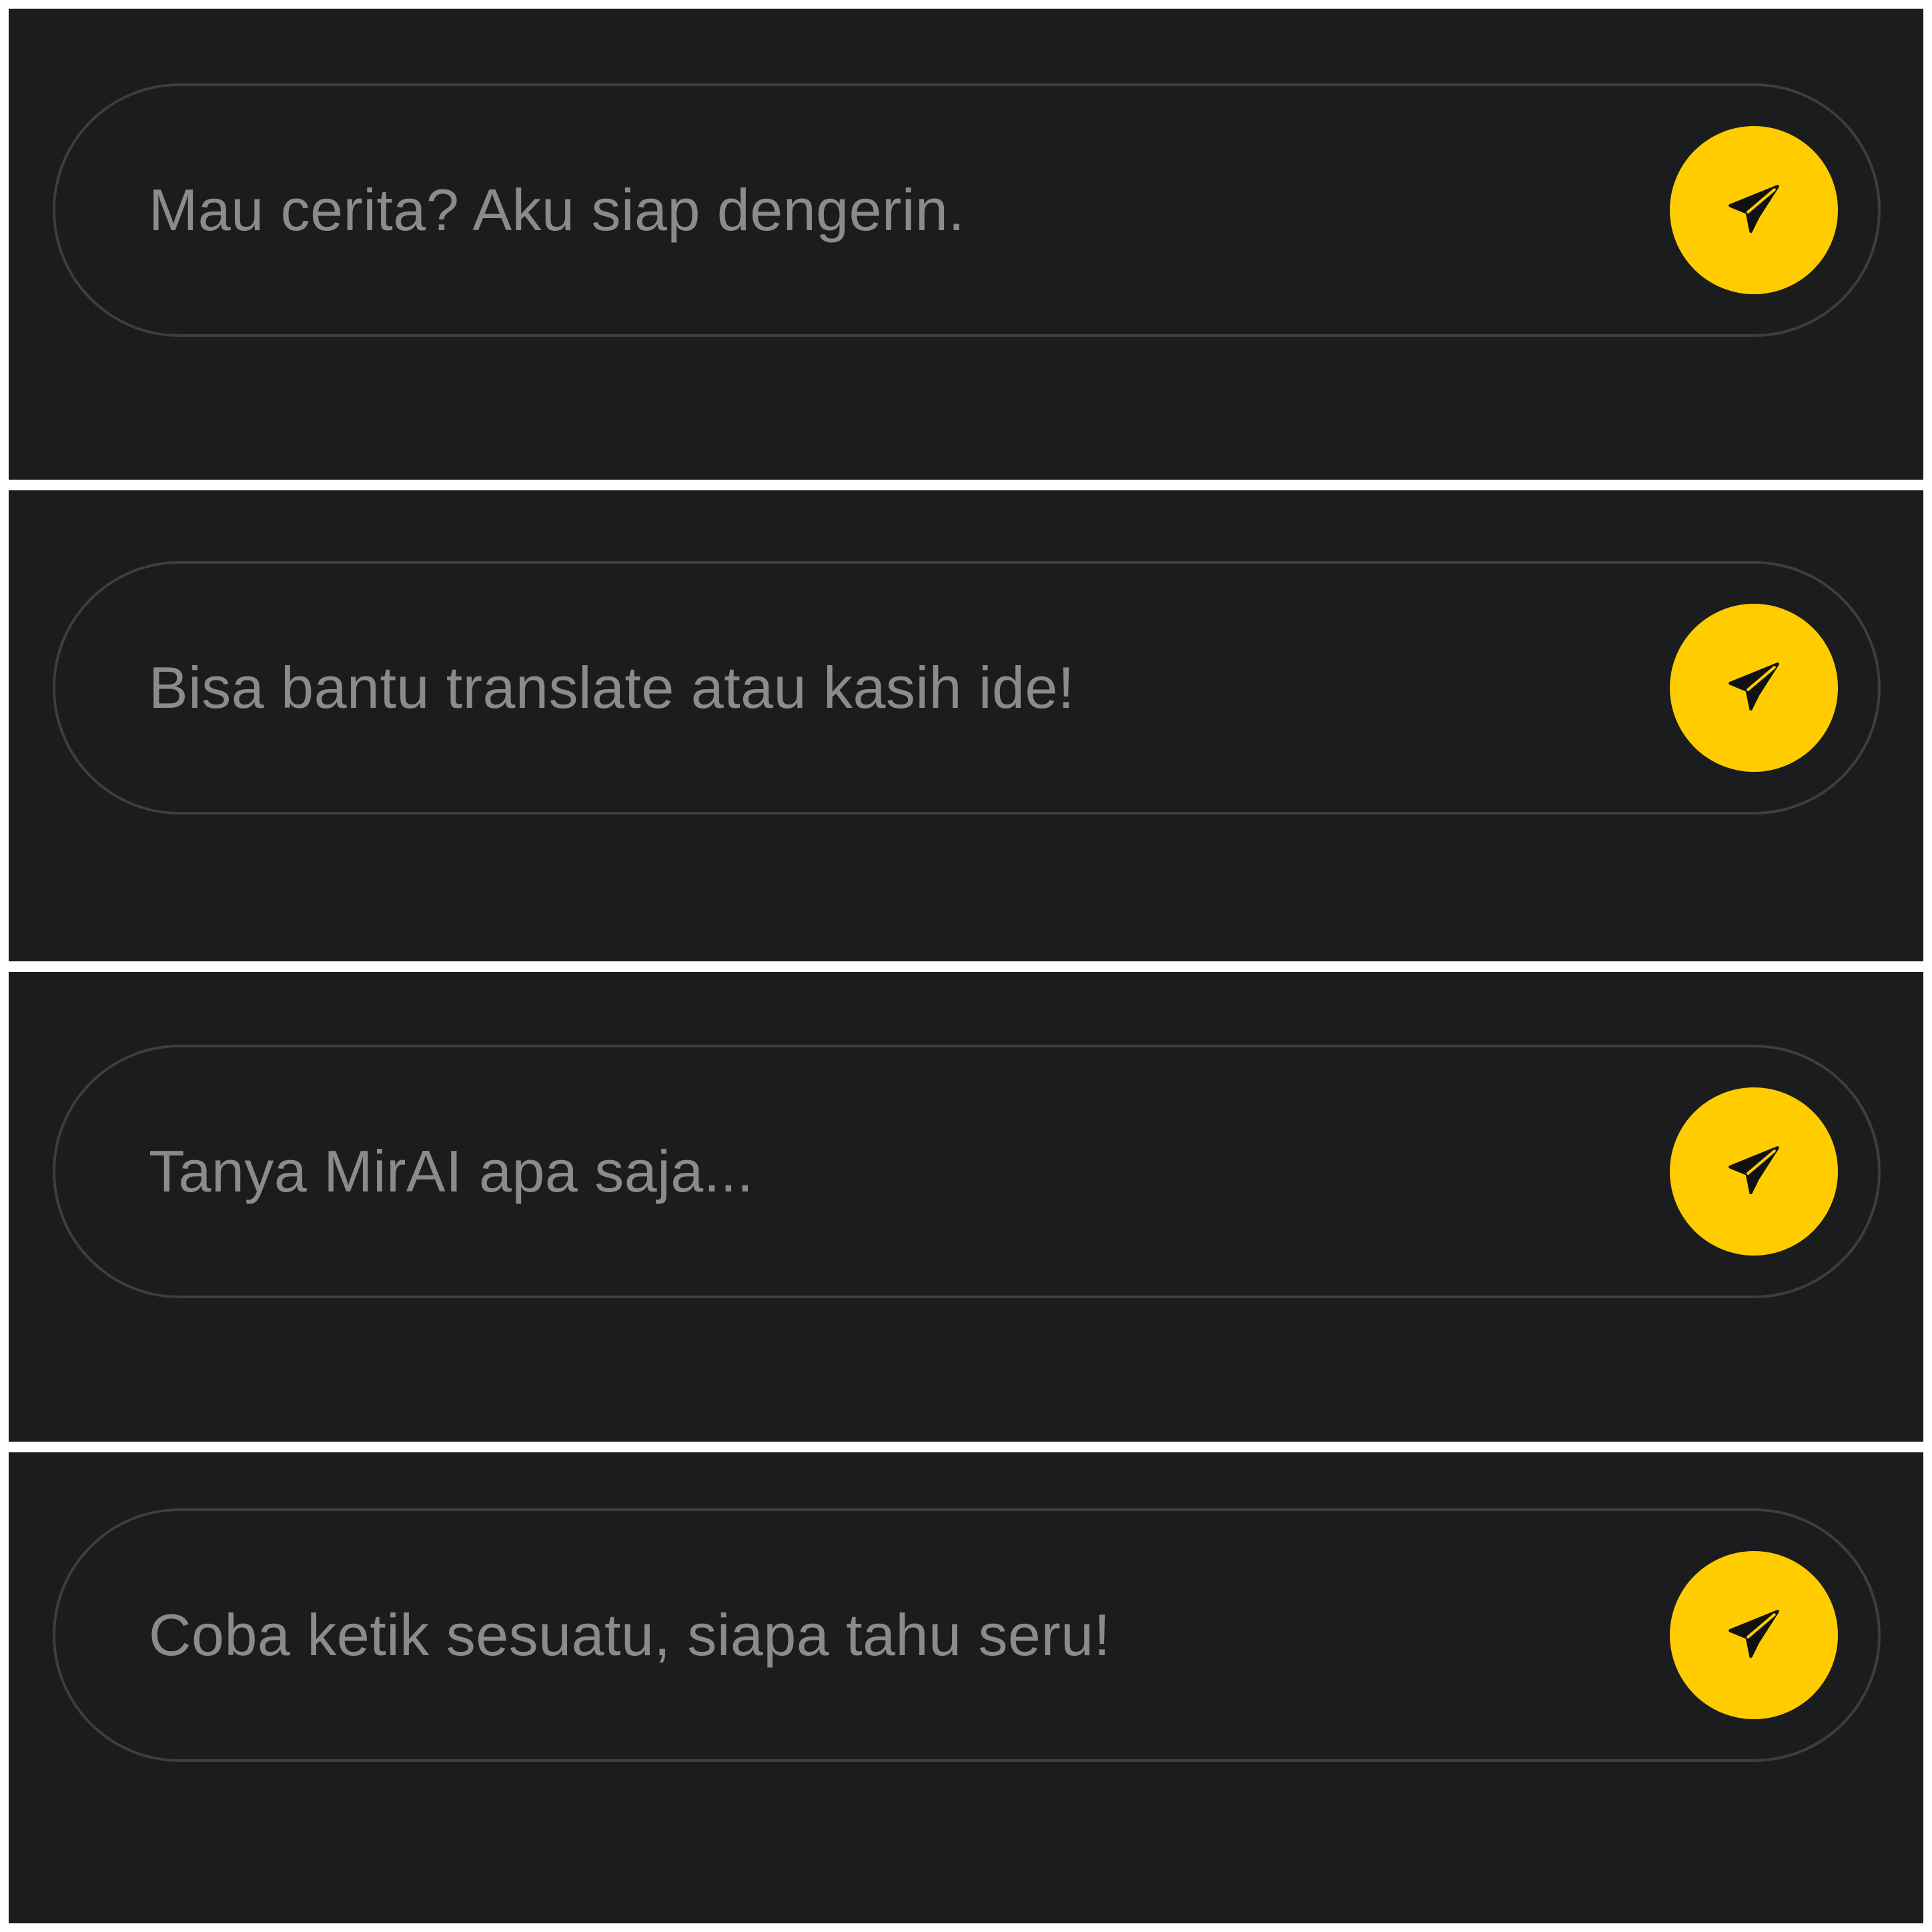 This screenshot has width=1932, height=1932. What do you see at coordinates (967, 210) in the screenshot?
I see `chat-input-field-1: Mau cerita? Aku siap dengerin.` at bounding box center [967, 210].